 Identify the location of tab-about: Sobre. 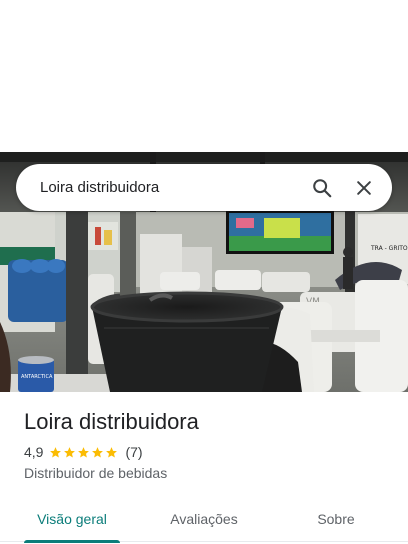
(336, 519).